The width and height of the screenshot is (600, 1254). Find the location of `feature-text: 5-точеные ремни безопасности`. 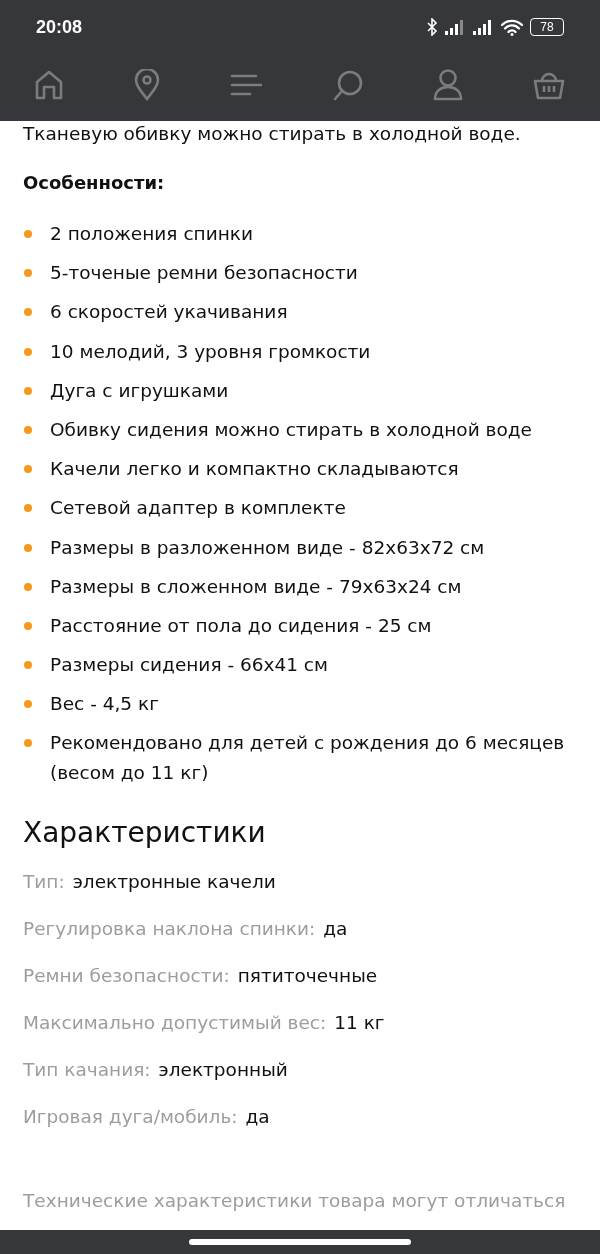

feature-text: 5-точеные ремни безопасности is located at coordinates (204, 273).